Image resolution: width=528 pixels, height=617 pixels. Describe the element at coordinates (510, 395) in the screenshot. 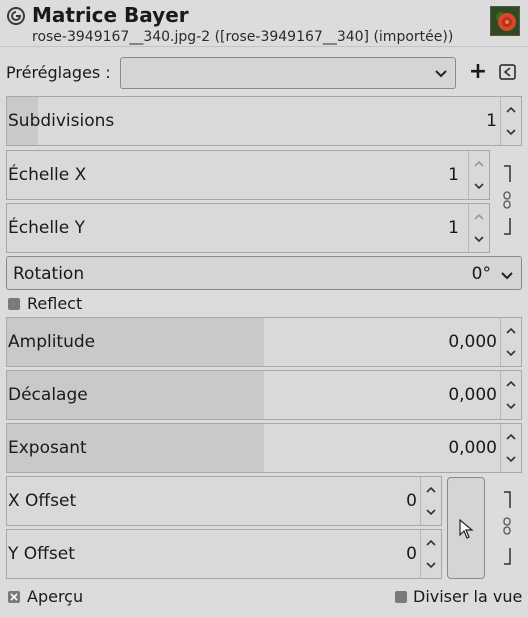

I see `offset-stepper` at that location.